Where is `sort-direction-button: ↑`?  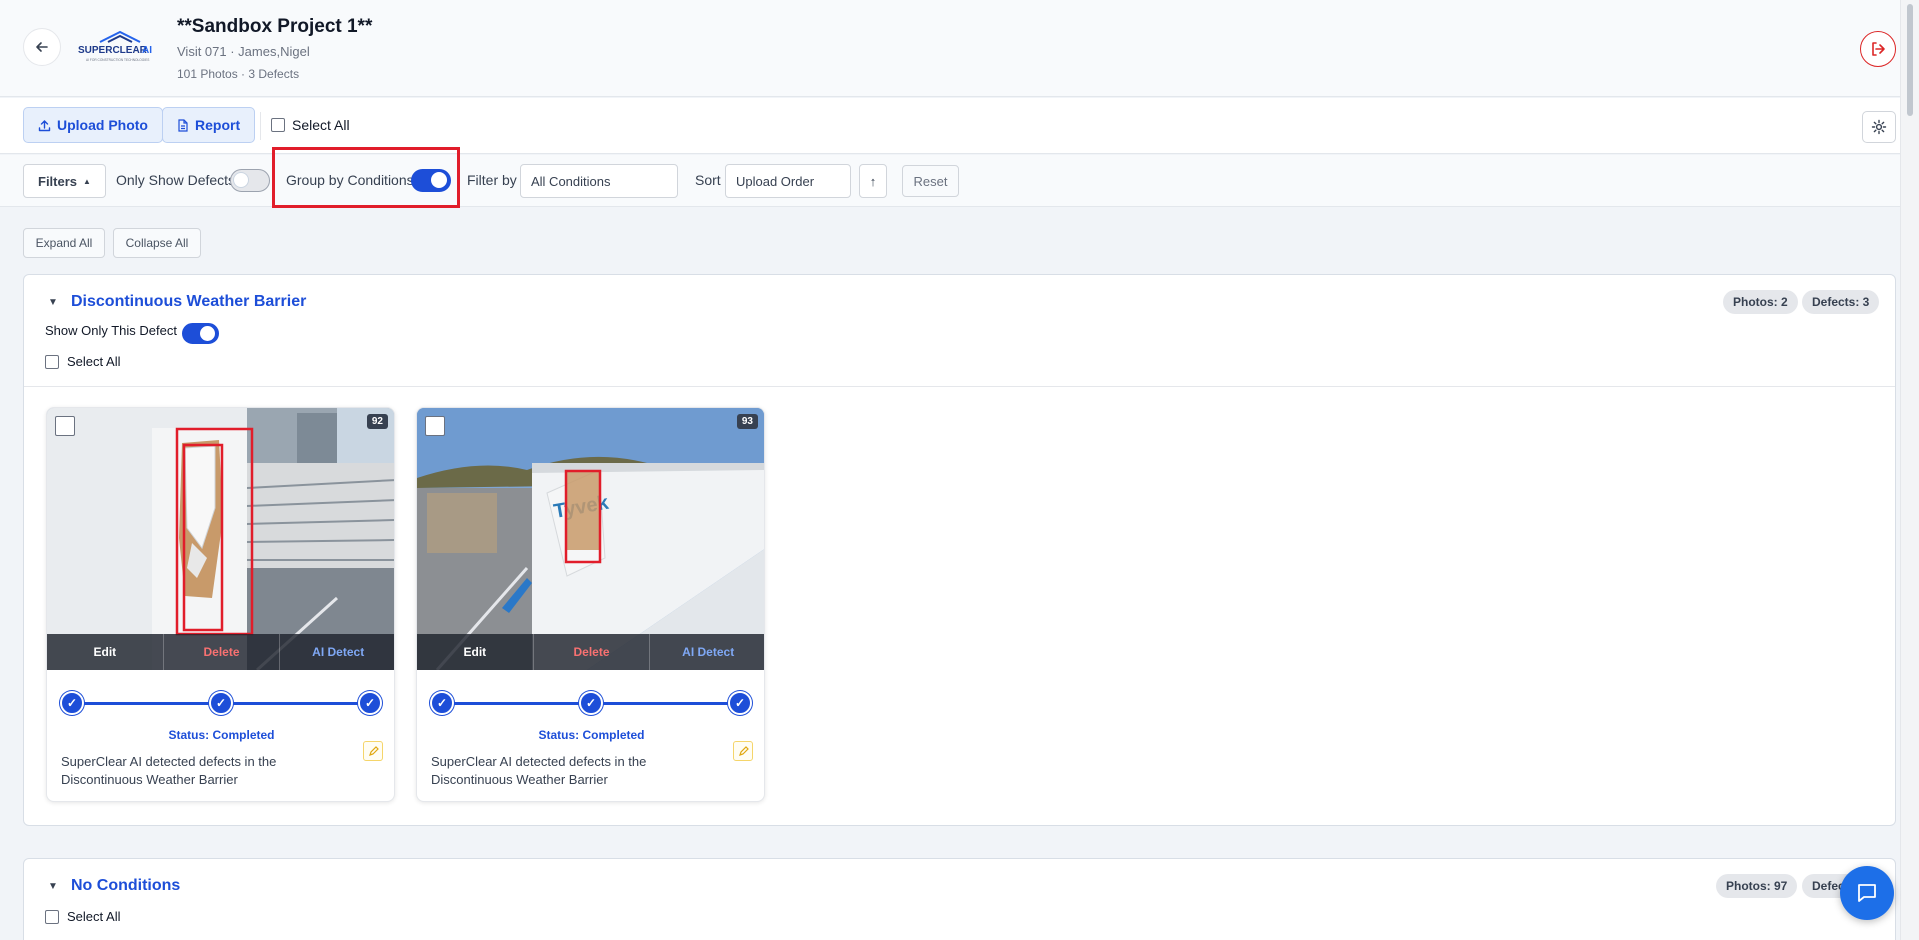 sort-direction-button: ↑ is located at coordinates (873, 181).